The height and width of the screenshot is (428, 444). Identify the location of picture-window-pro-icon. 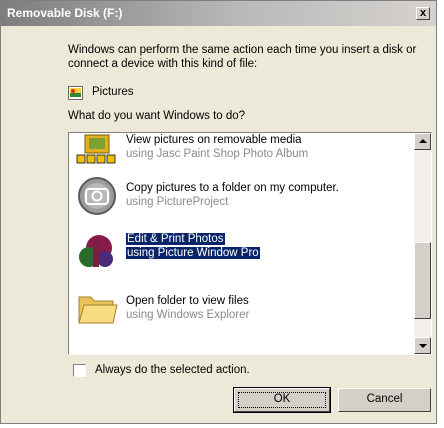
(96, 251).